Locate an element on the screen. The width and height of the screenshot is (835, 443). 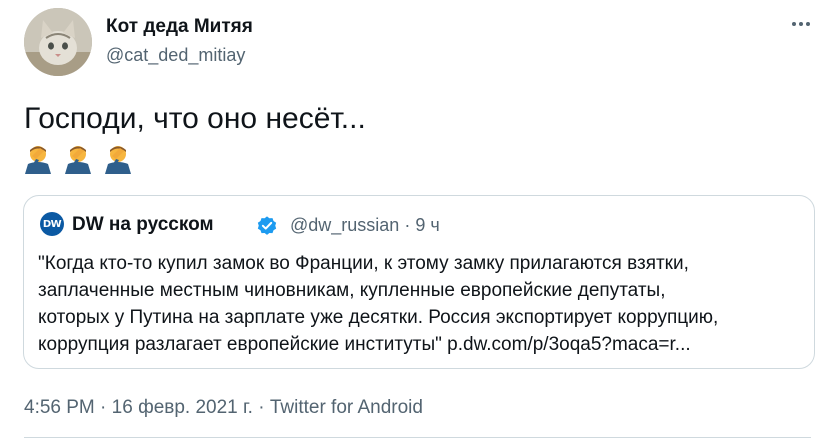
tweet-date: 16 февр. 2021 г. is located at coordinates (182, 407).